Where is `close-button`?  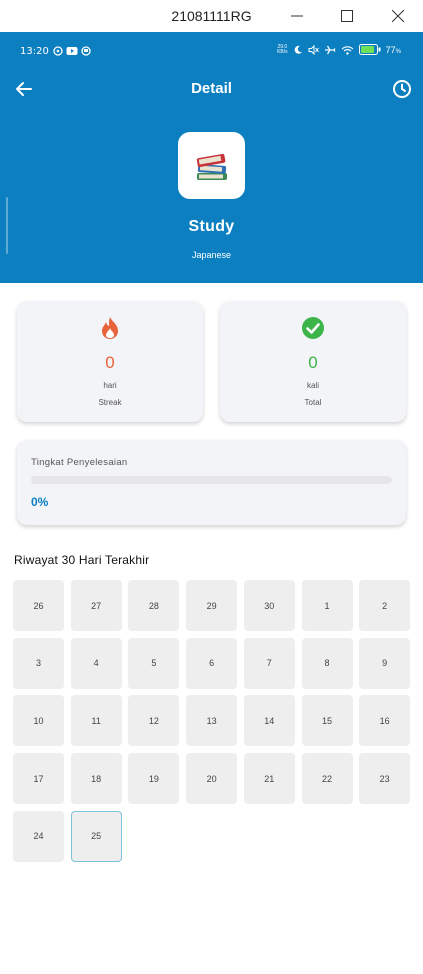 close-button is located at coordinates (398, 16).